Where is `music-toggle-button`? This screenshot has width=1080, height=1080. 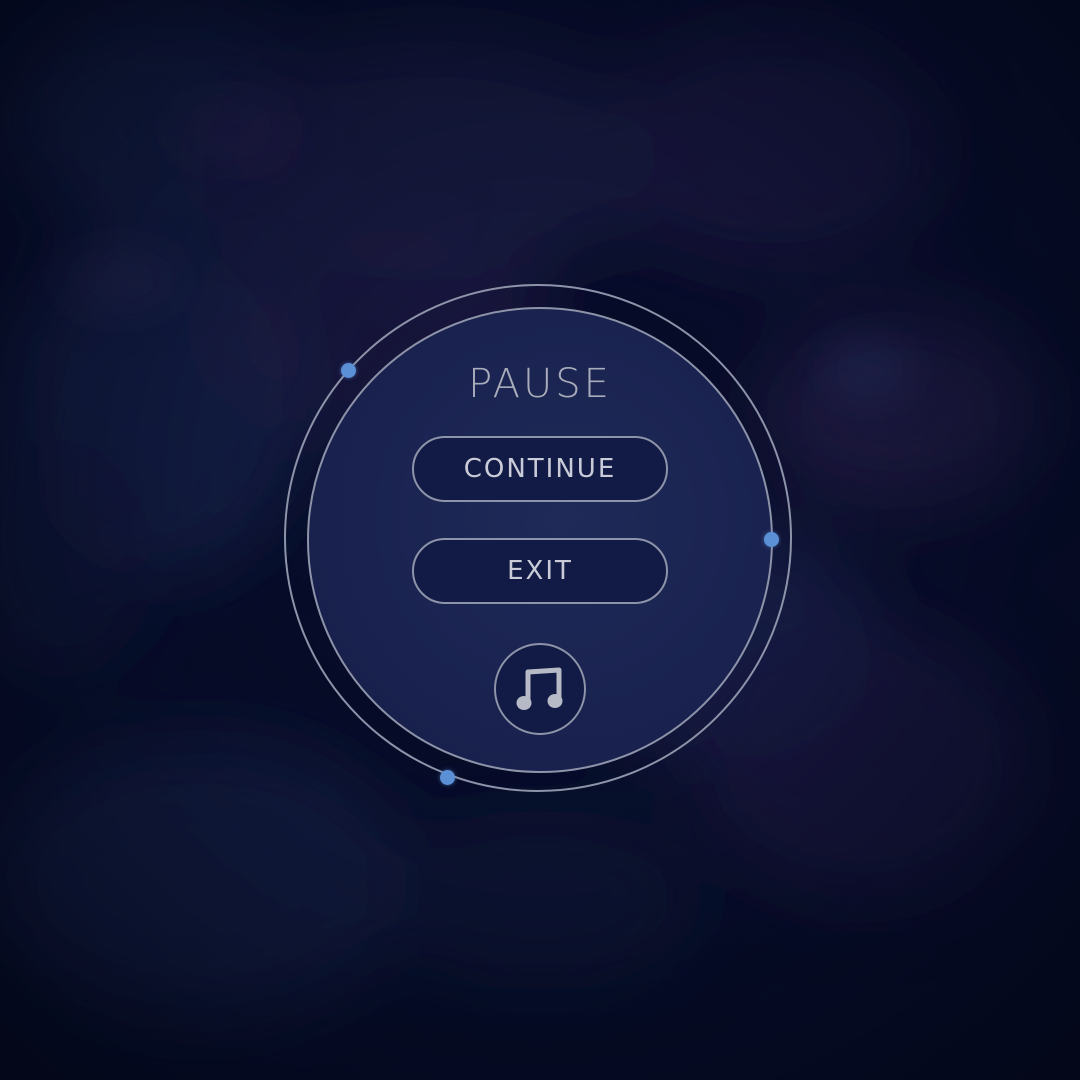 music-toggle-button is located at coordinates (540, 689).